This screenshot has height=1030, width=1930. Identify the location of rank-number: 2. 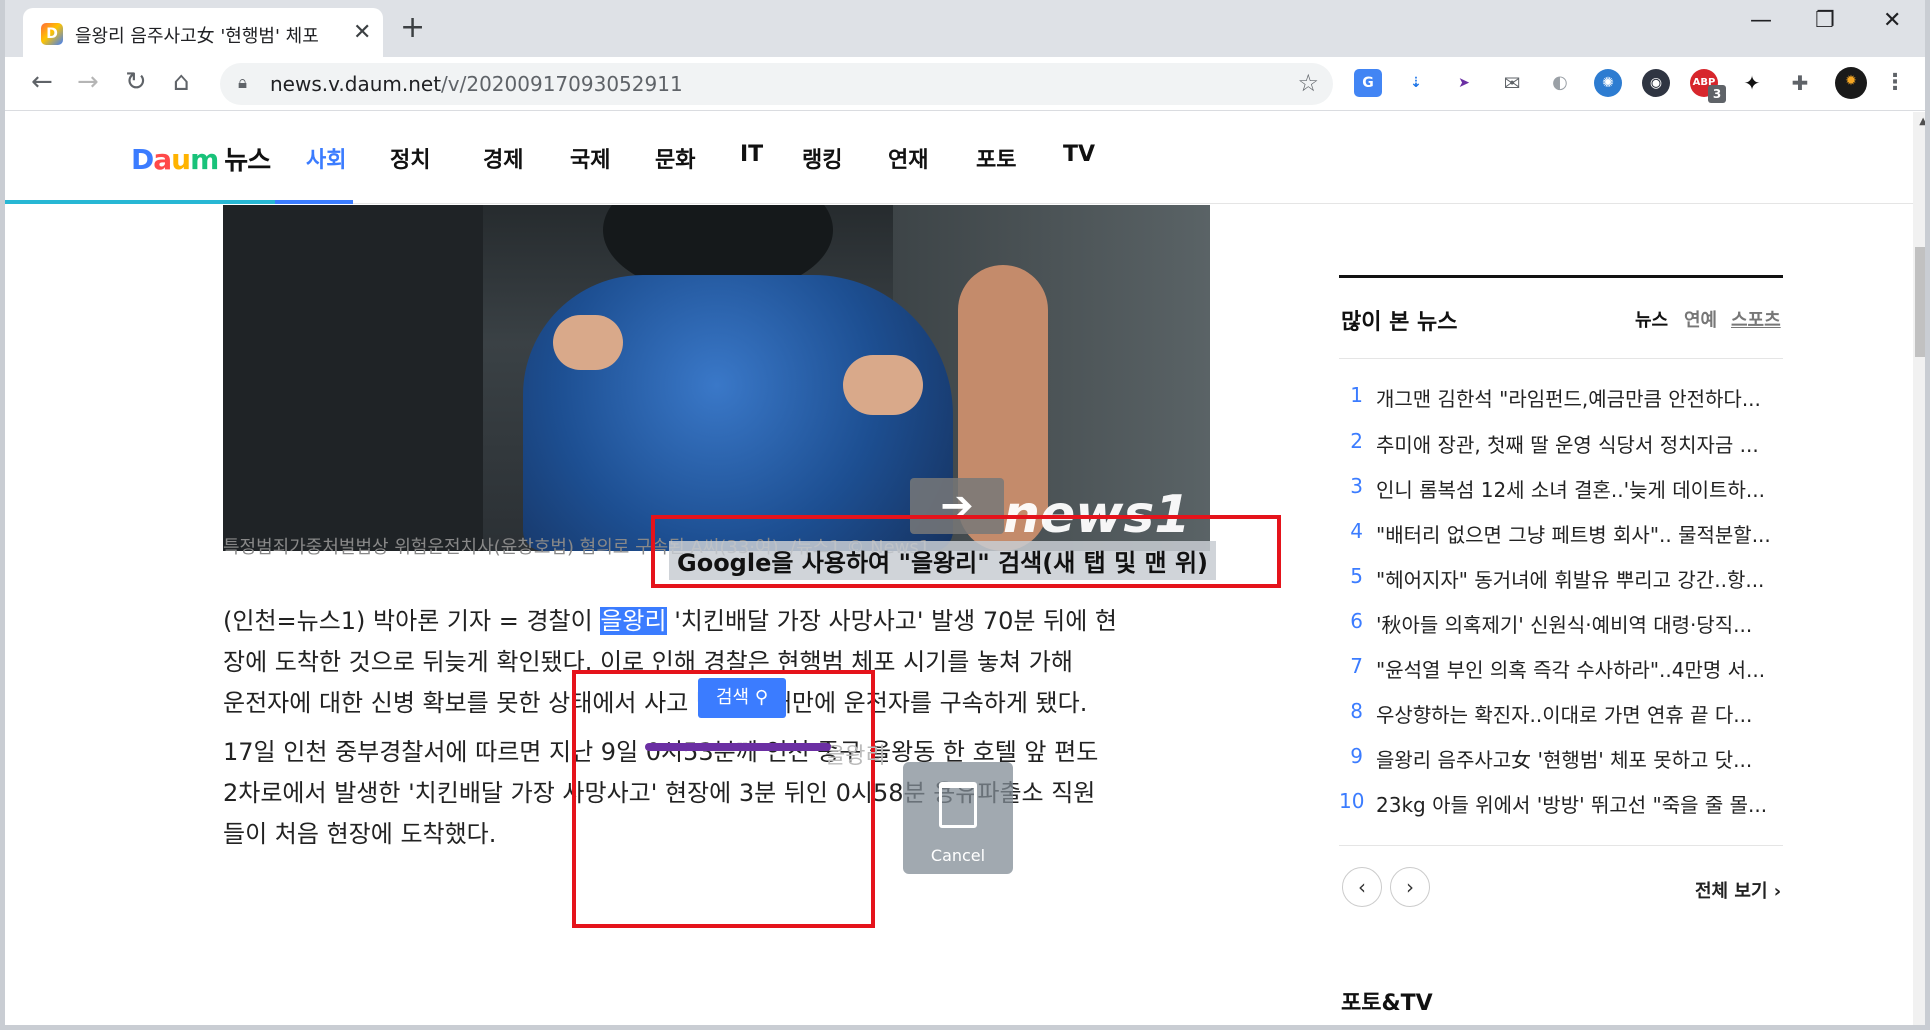
(1356, 441).